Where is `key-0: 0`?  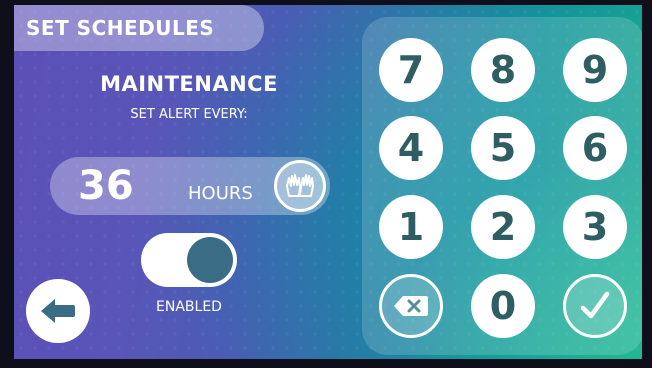 key-0: 0 is located at coordinates (503, 306).